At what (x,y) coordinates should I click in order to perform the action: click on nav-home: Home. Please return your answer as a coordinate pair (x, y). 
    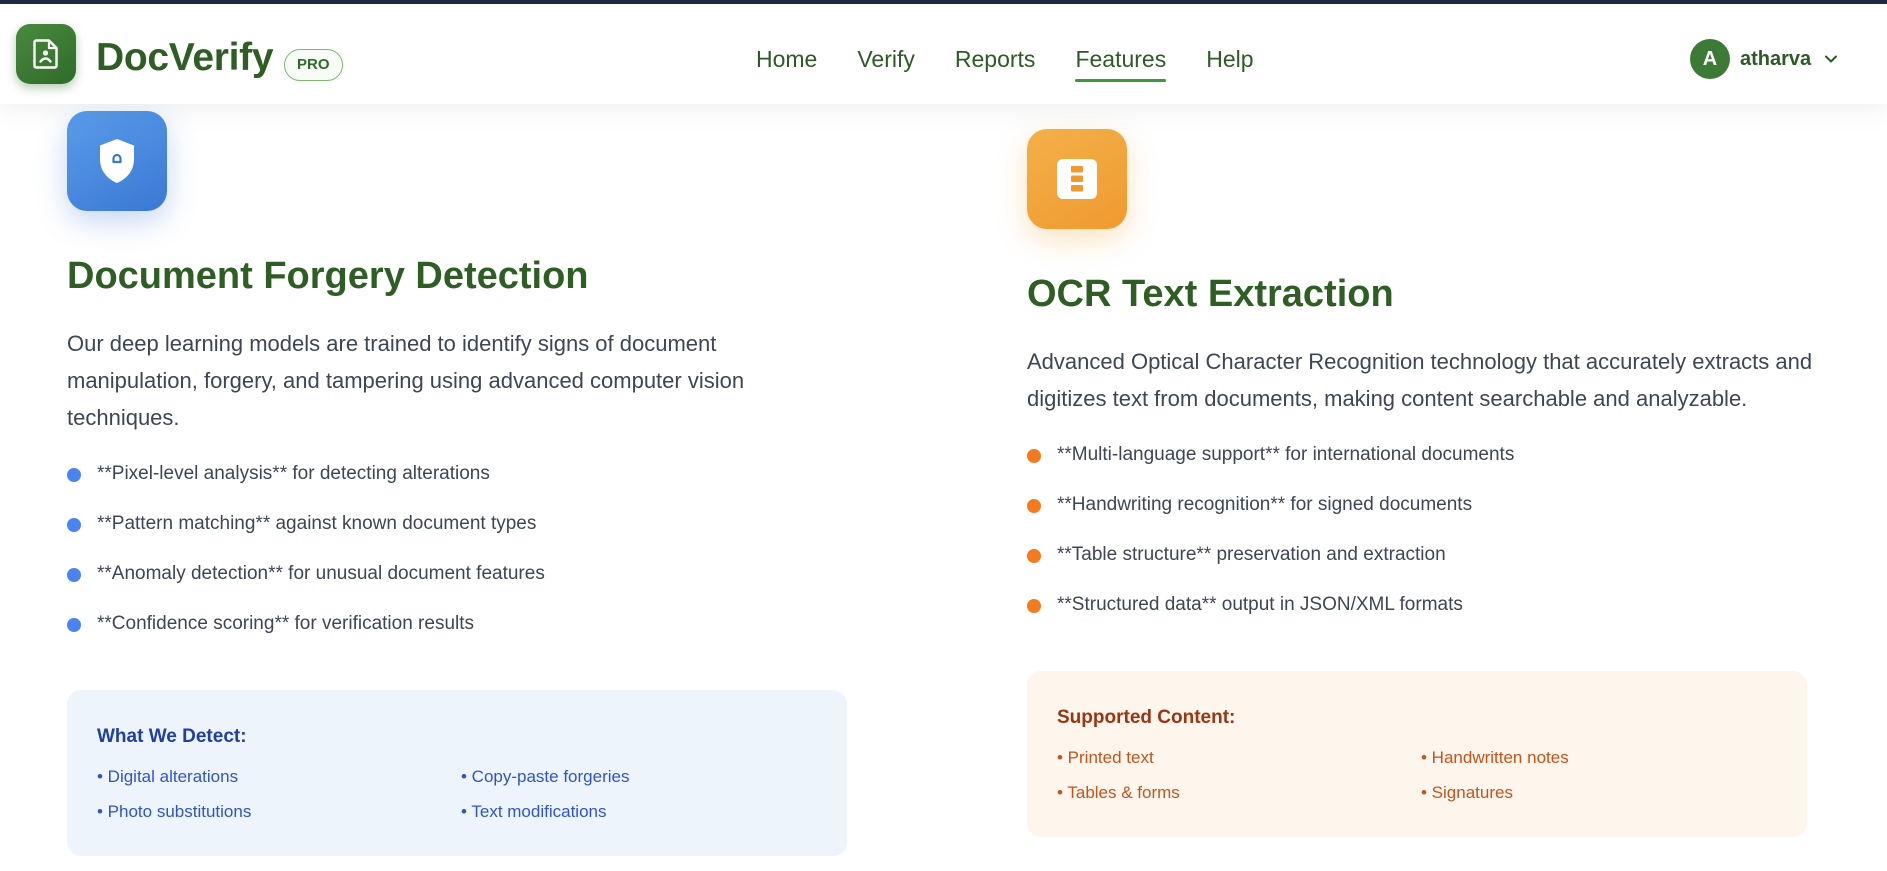
    Looking at the image, I should click on (786, 59).